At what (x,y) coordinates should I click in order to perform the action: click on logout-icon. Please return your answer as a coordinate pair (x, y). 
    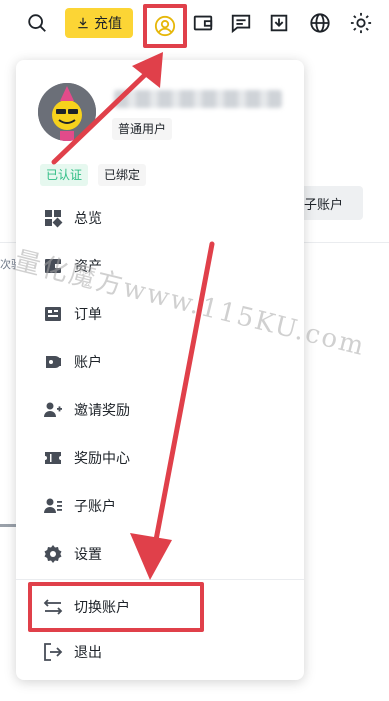
    Looking at the image, I should click on (53, 652).